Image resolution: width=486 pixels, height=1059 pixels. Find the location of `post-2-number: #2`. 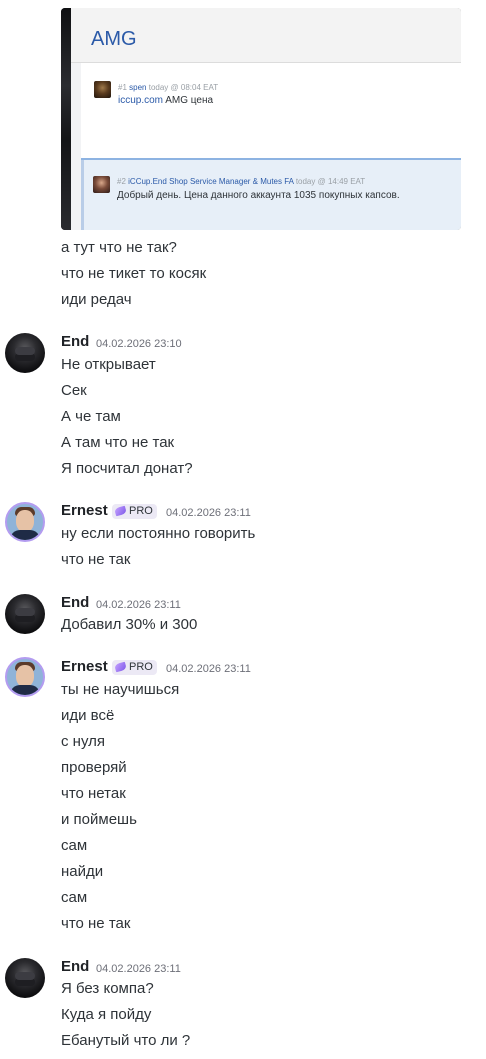

post-2-number: #2 is located at coordinates (121, 181).